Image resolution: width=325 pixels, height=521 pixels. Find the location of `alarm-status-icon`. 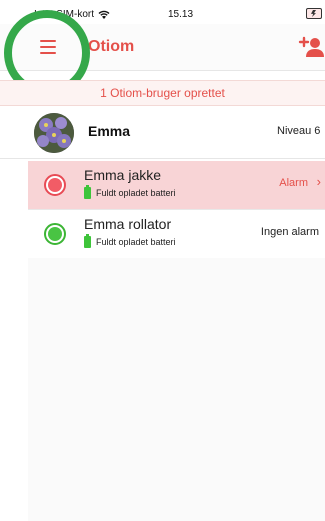

alarm-status-icon is located at coordinates (55, 185).